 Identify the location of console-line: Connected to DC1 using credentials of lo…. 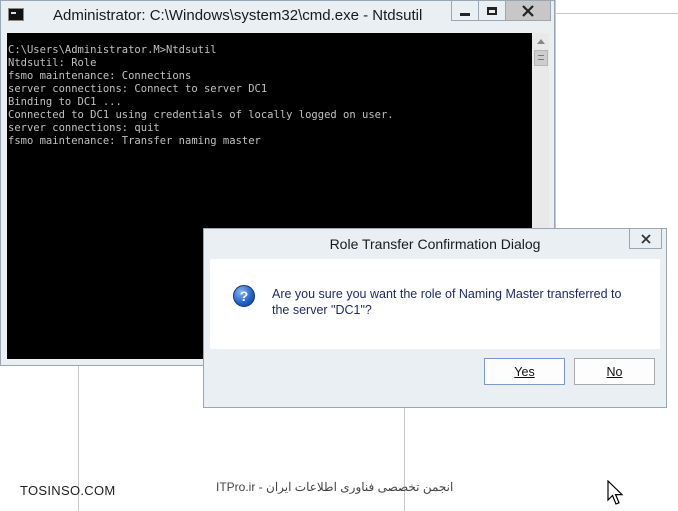
(201, 115).